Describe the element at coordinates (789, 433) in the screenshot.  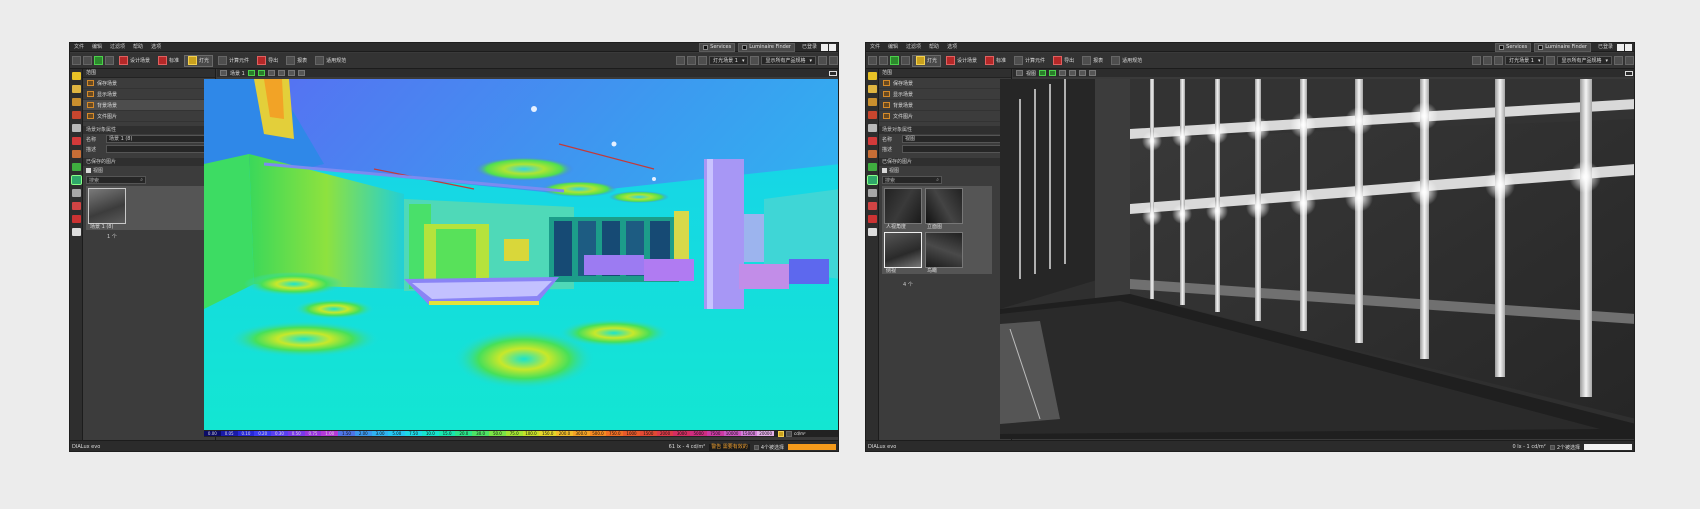
I see `legend-log-icon` at that location.